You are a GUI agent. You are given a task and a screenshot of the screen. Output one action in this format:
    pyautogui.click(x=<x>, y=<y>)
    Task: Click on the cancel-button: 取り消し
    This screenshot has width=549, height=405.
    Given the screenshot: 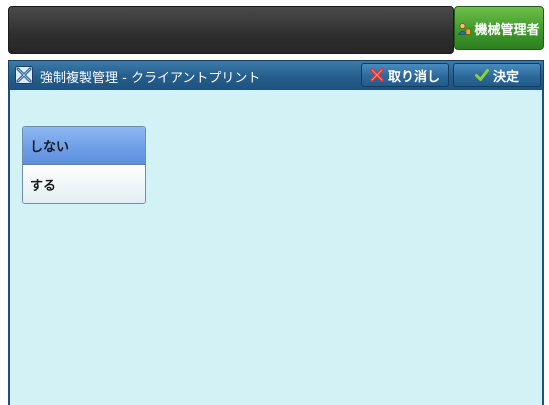 What is the action you would take?
    pyautogui.click(x=405, y=75)
    